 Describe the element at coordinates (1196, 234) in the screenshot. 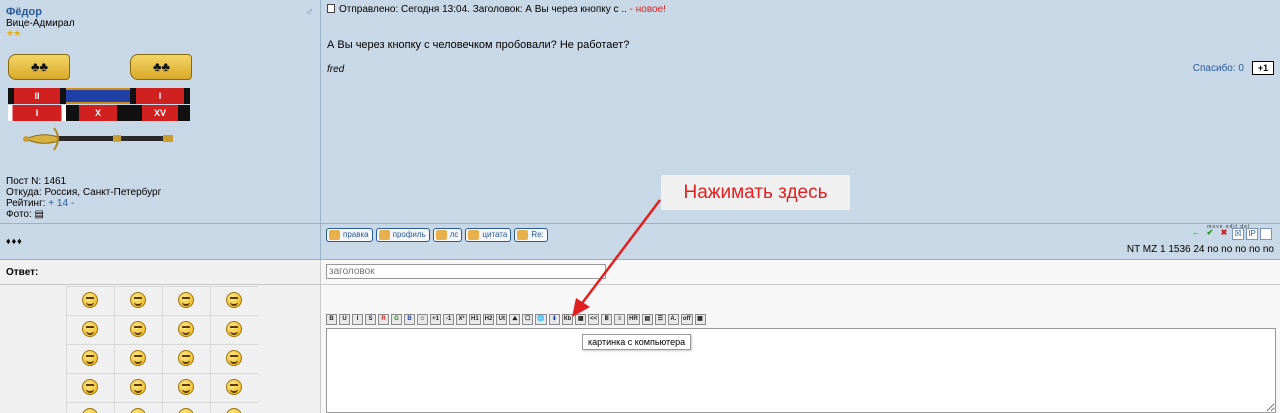

I see `move-arrow-icon: ←` at that location.